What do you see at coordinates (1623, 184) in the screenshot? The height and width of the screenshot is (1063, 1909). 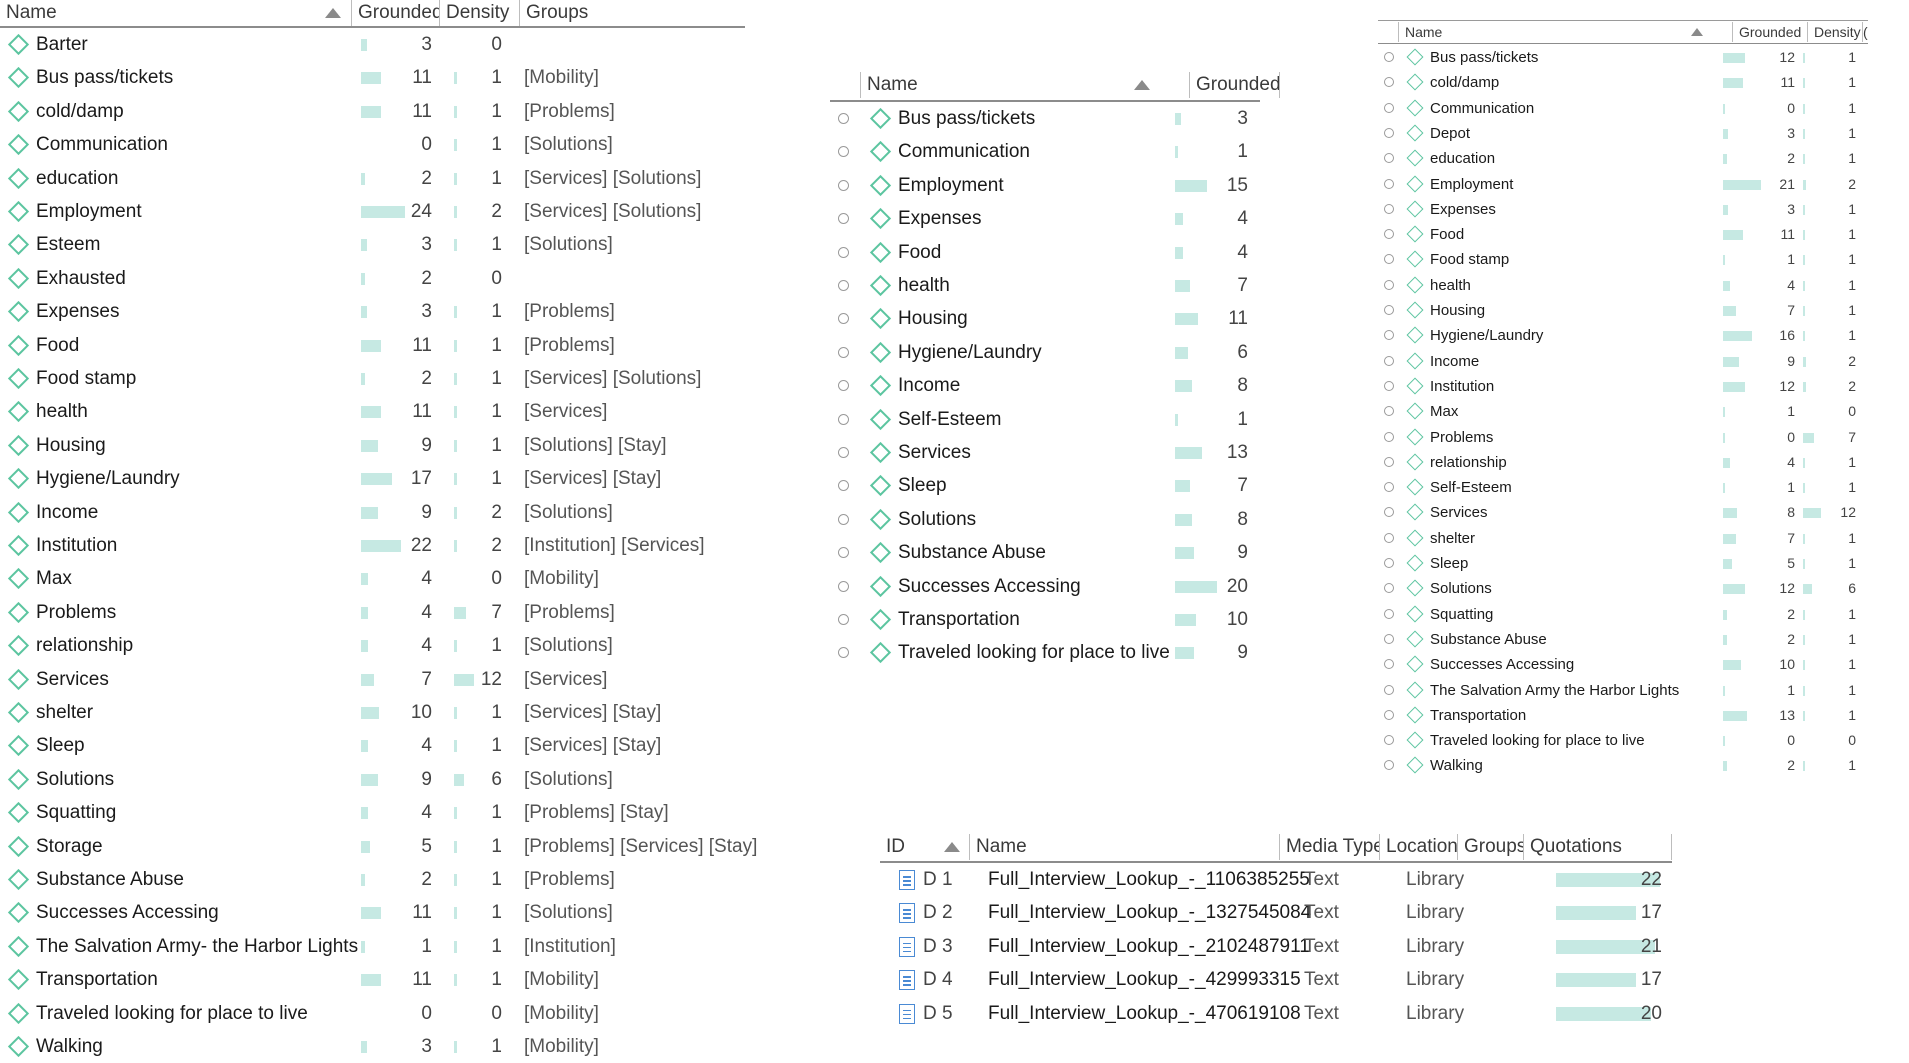 I see `code-row: Employment 21 2` at bounding box center [1623, 184].